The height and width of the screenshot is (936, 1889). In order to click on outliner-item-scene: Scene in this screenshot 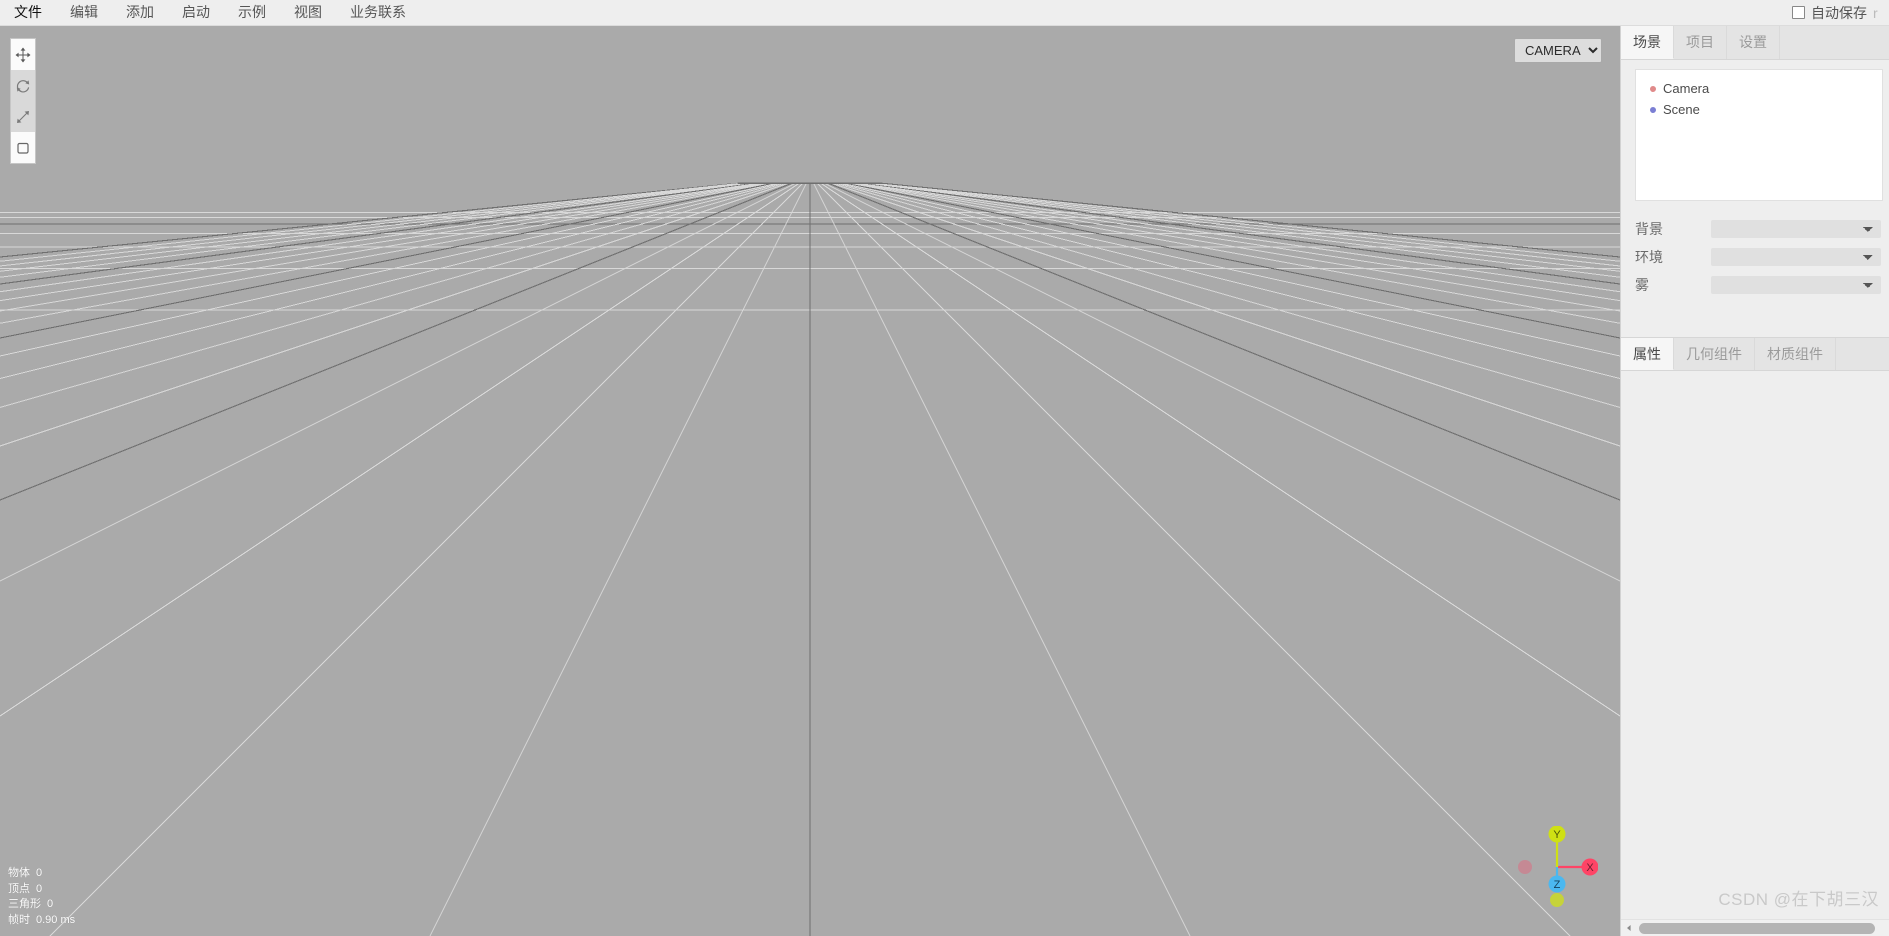, I will do `click(1759, 109)`.